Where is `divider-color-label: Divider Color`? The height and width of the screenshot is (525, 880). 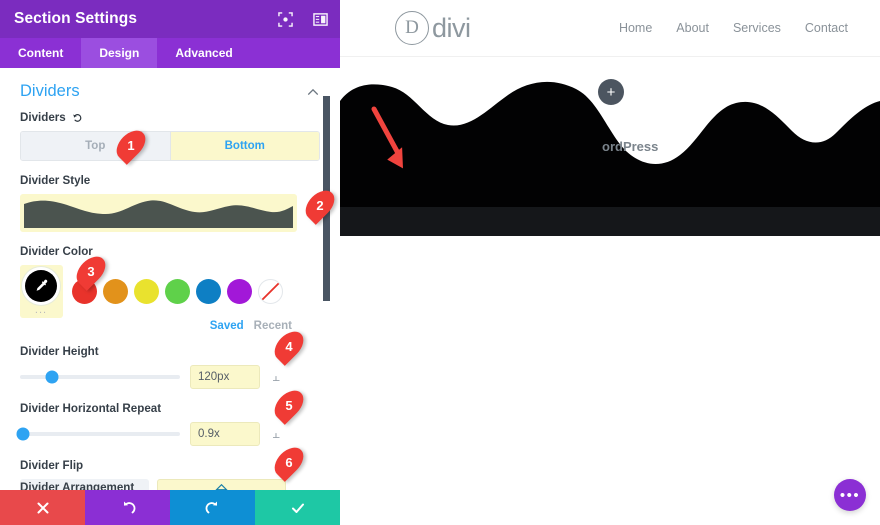
divider-color-label: Divider Color is located at coordinates (56, 251).